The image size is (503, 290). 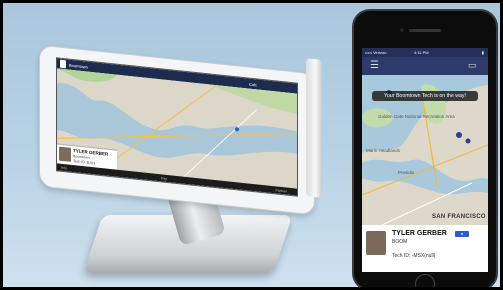 I want to click on tablet-brand-label: Boomtown, so click(x=78, y=66).